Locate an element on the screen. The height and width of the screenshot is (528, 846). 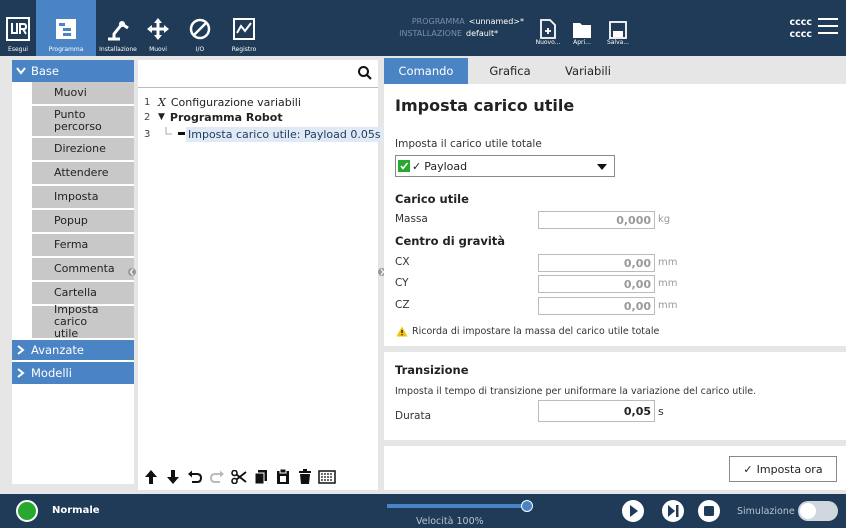
log-icon is located at coordinates (244, 29).